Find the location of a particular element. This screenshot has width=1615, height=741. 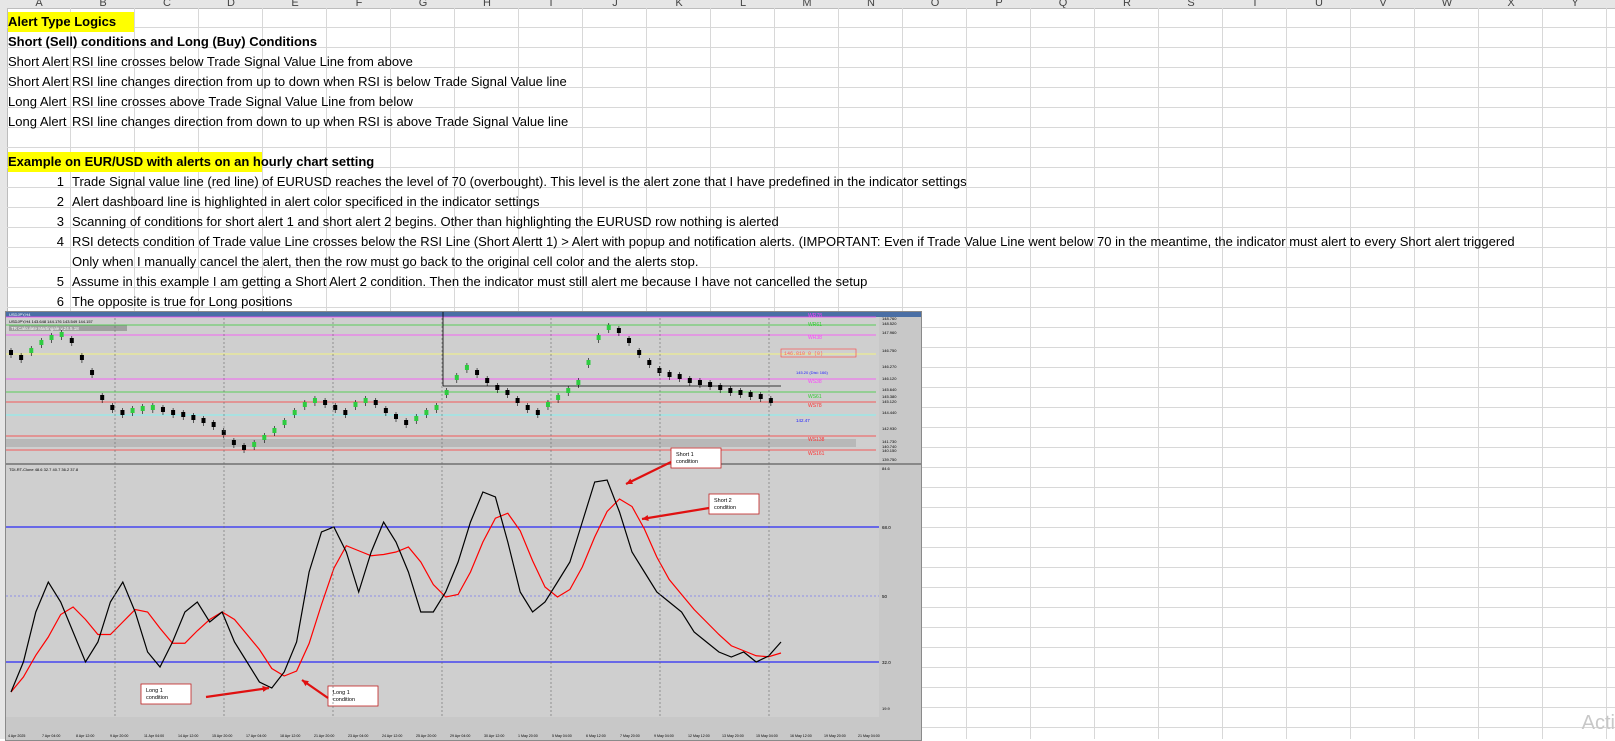

sheet-title: Alert Type Logics is located at coordinates (71, 22).